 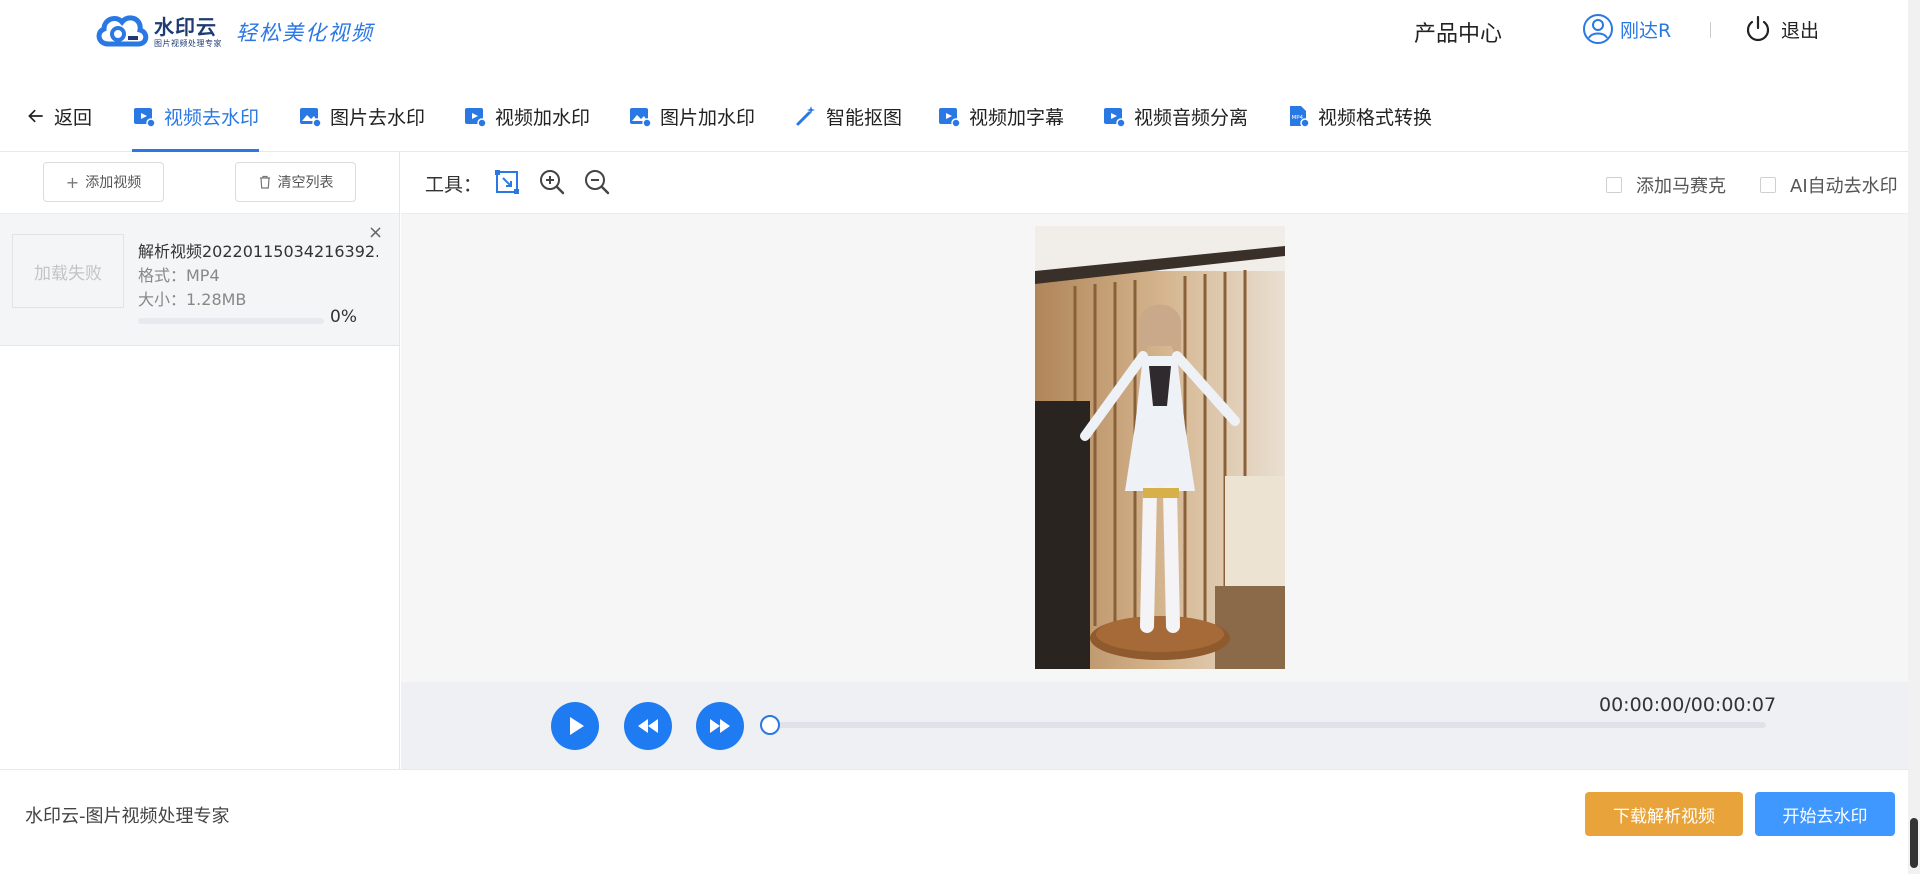 What do you see at coordinates (1844, 186) in the screenshot?
I see `ai-remove-checkbox-label: AI自动去水印` at bounding box center [1844, 186].